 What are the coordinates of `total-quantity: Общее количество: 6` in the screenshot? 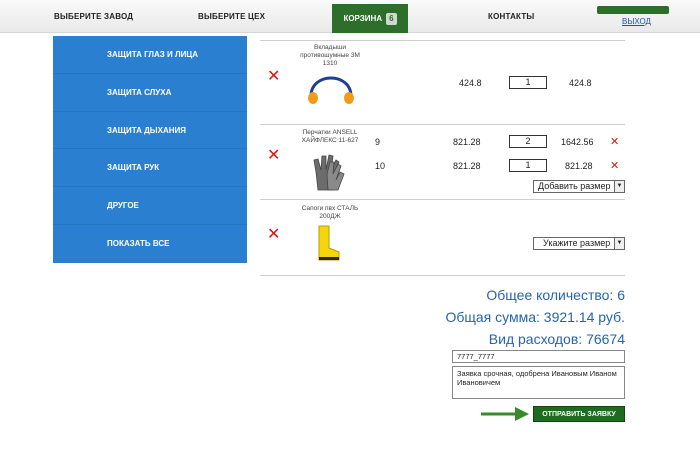 It's located at (555, 295).